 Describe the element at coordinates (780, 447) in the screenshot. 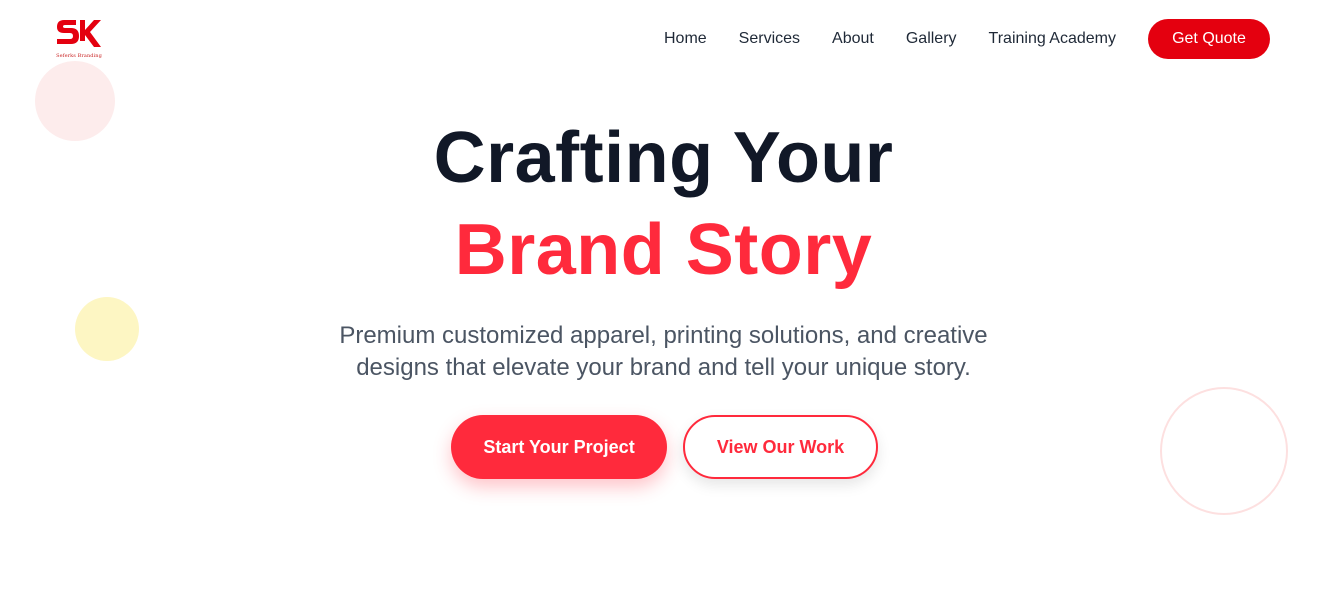

I see `view-our-work-button: View Our Work` at that location.